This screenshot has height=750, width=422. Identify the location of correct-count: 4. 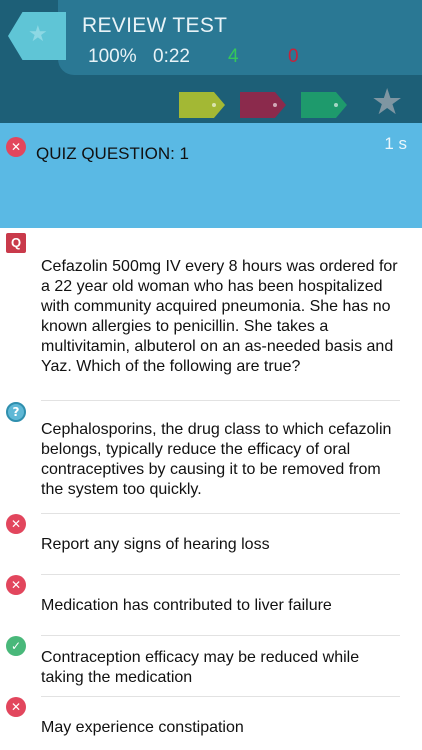
(233, 56).